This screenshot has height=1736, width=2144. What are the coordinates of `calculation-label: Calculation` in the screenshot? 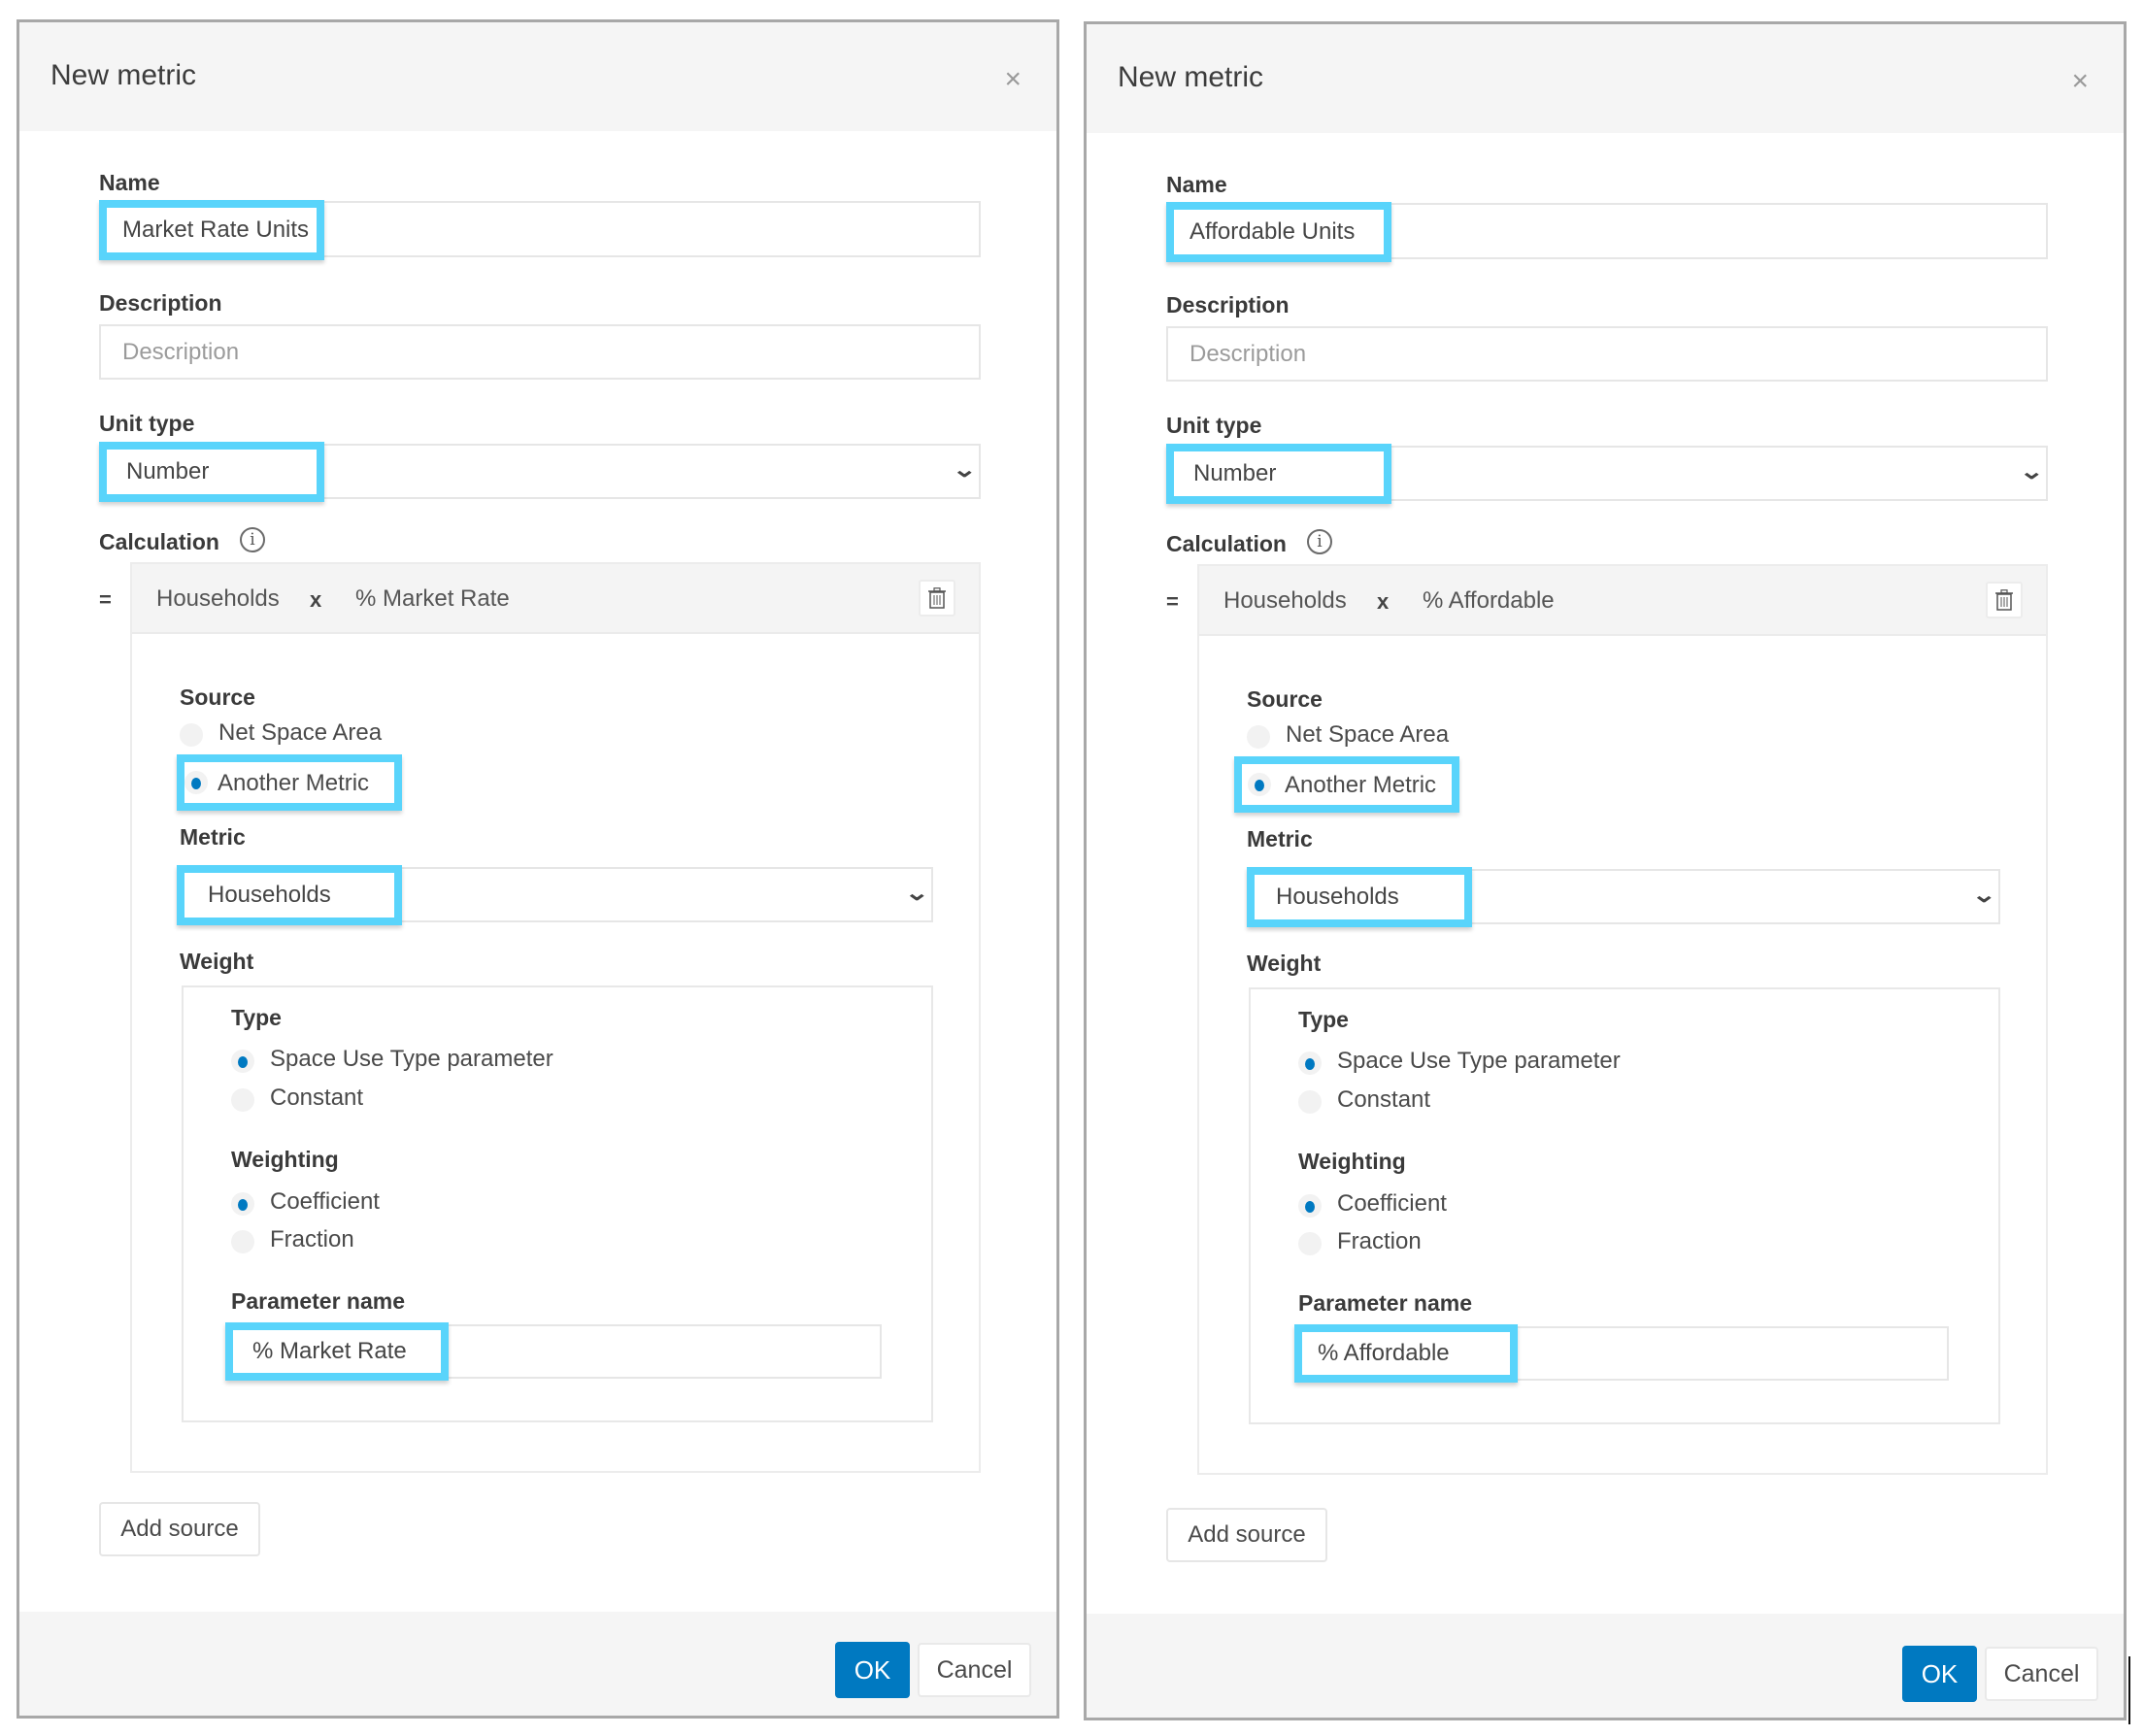 It's located at (159, 541).